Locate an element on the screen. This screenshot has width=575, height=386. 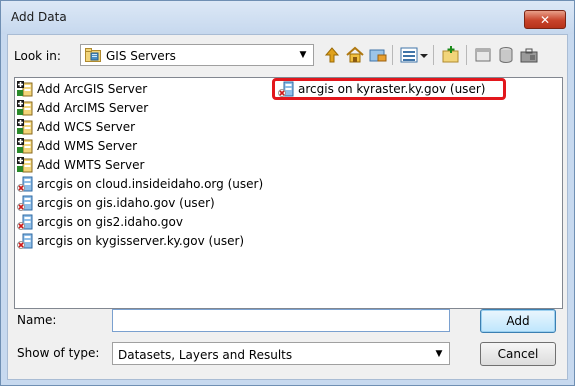
name-label: Name: is located at coordinates (37, 320).